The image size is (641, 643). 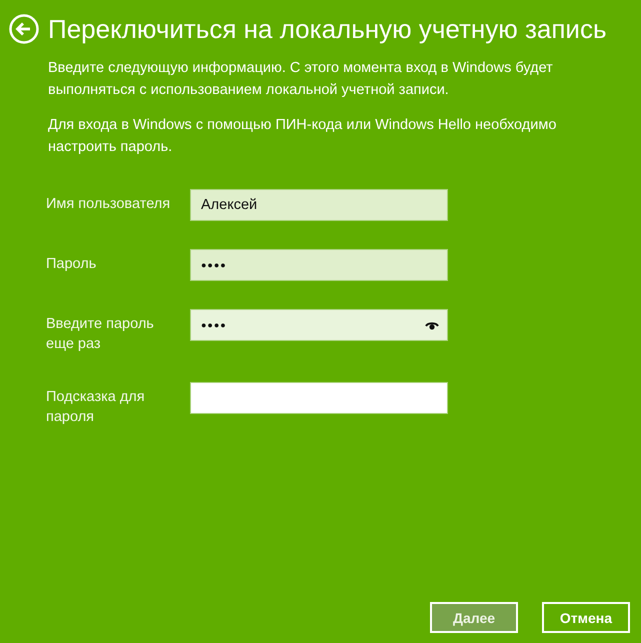 I want to click on page-title: Переключиться на локальную учетную запись, so click(x=327, y=29).